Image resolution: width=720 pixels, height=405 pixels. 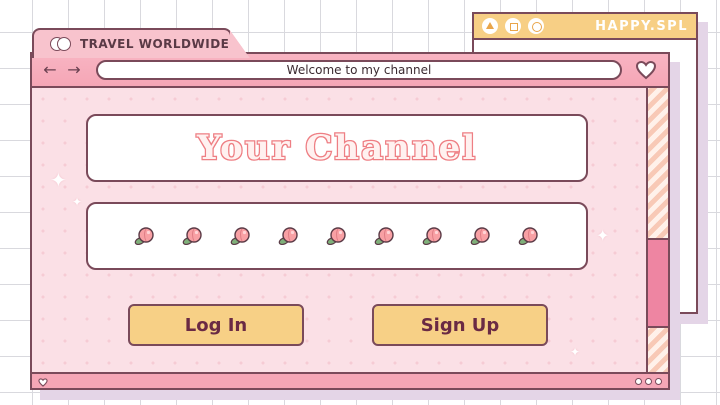 What do you see at coordinates (641, 26) in the screenshot?
I see `back-window-title: HAPPY.SPL` at bounding box center [641, 26].